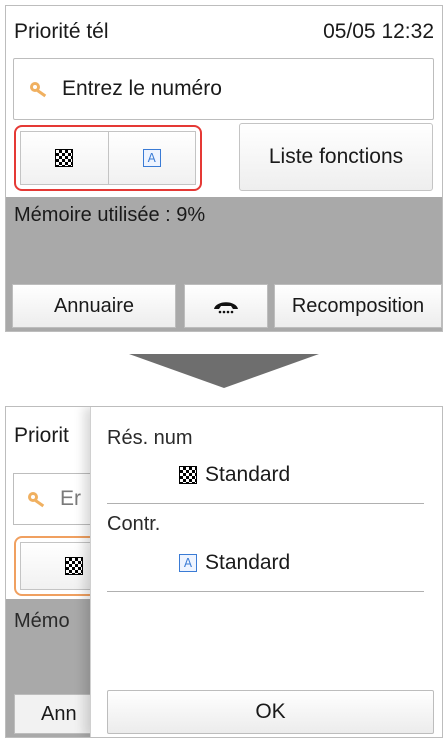  I want to click on annuaire-button: Annuaire, so click(94, 306).